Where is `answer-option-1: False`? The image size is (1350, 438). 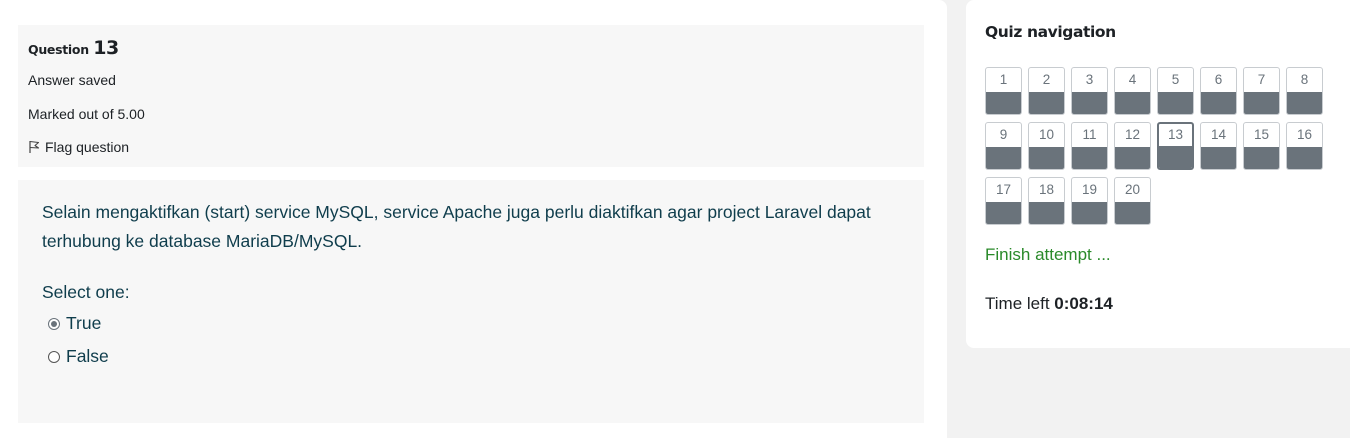
answer-option-1: False is located at coordinates (471, 356).